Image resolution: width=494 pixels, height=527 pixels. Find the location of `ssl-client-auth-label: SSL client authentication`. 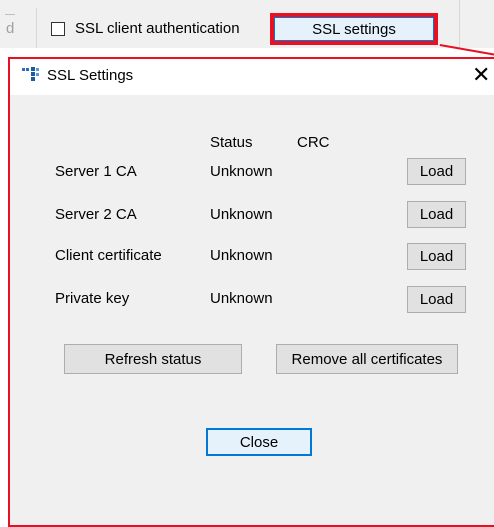

ssl-client-auth-label: SSL client authentication is located at coordinates (157, 28).